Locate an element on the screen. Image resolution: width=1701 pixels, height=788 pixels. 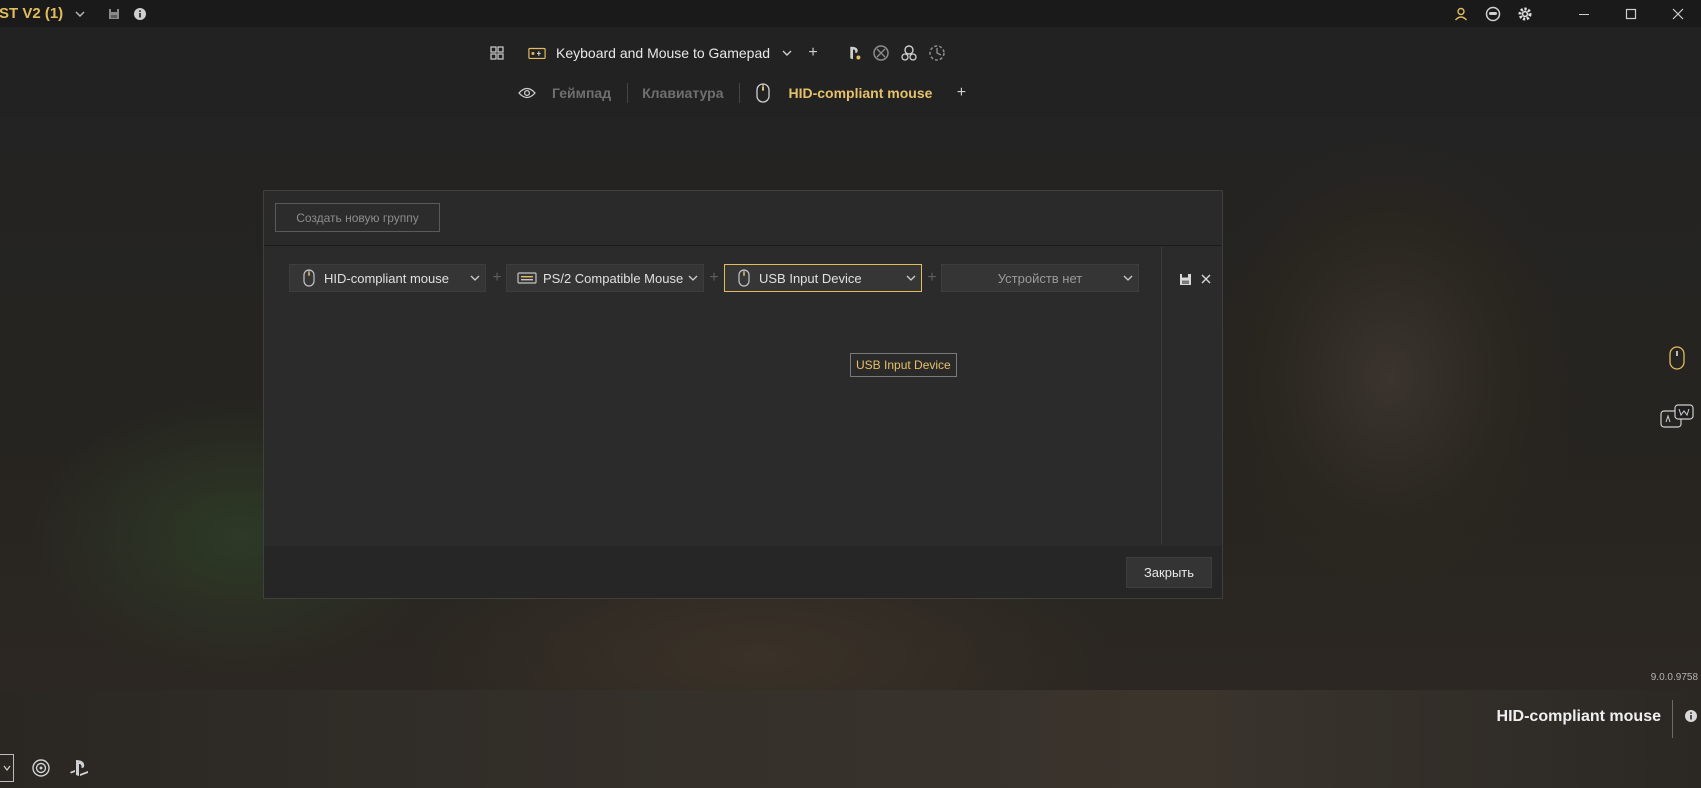
keyboard-to-gamepad-icon is located at coordinates (537, 53).